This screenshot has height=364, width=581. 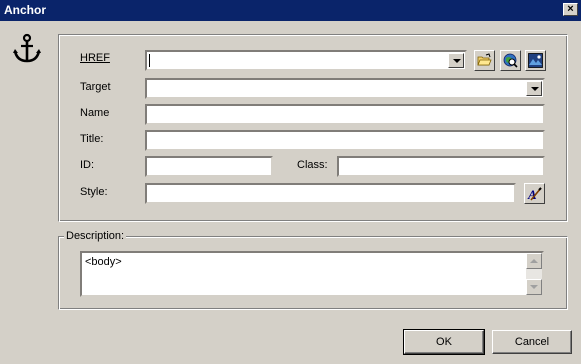 I want to click on text-caret, so click(x=149, y=60).